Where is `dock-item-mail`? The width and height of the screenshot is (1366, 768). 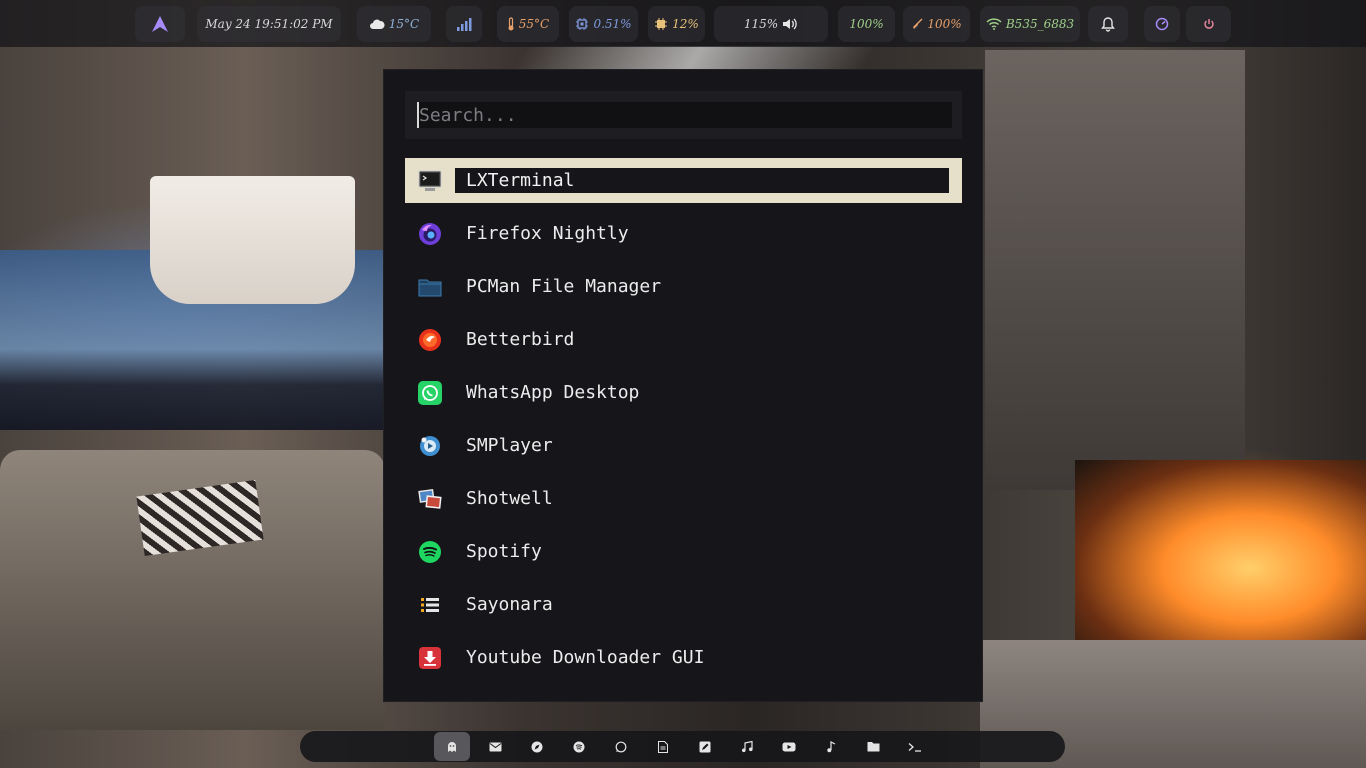
dock-item-mail is located at coordinates (495, 746).